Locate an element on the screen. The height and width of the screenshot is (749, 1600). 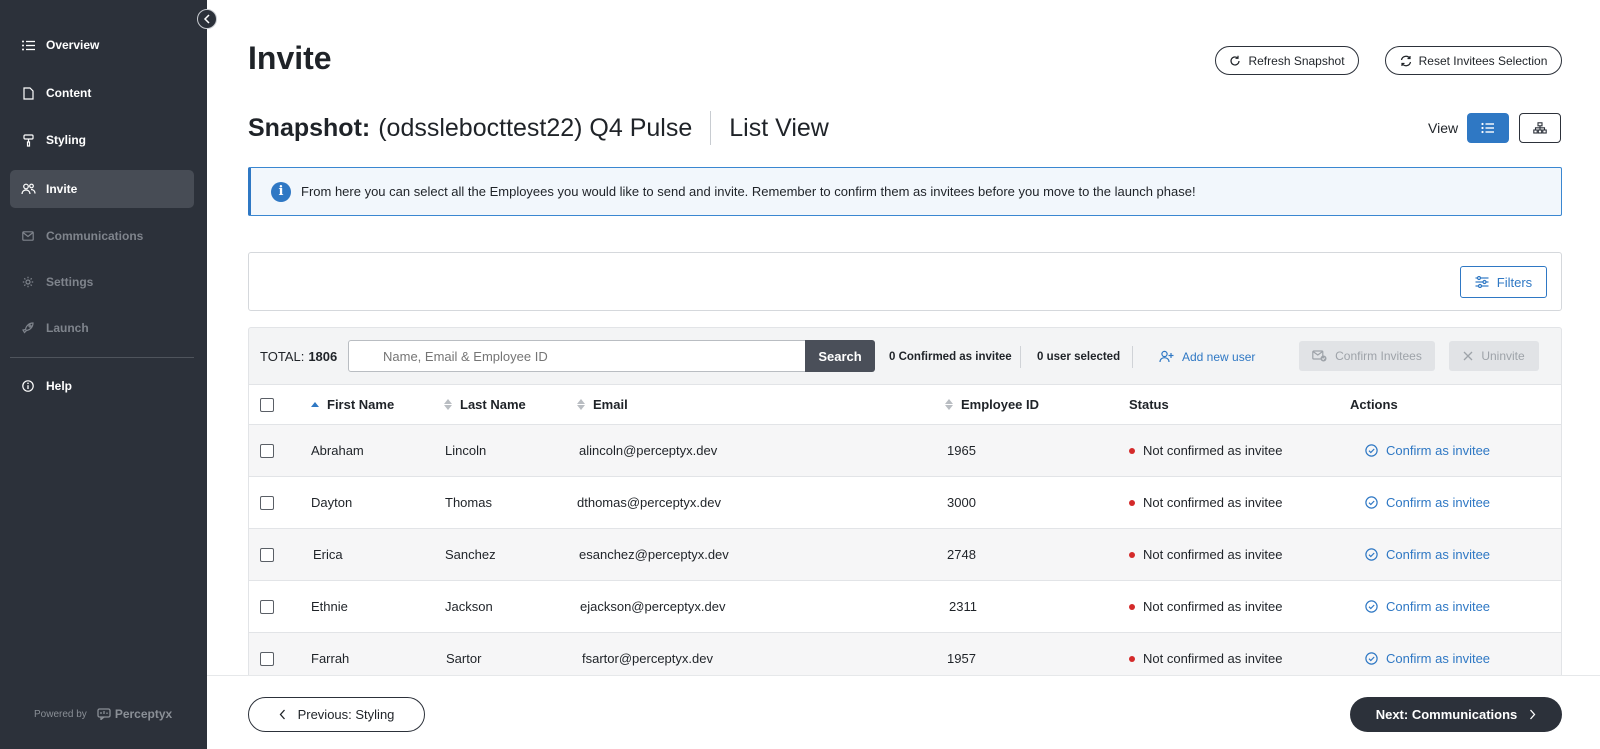
rocket-icon is located at coordinates (28, 328).